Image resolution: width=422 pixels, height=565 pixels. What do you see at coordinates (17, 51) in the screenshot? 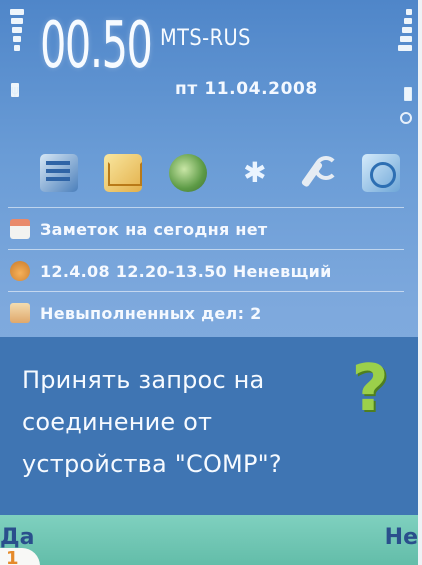
I see `signal-strength-indicator: ψ` at bounding box center [17, 51].